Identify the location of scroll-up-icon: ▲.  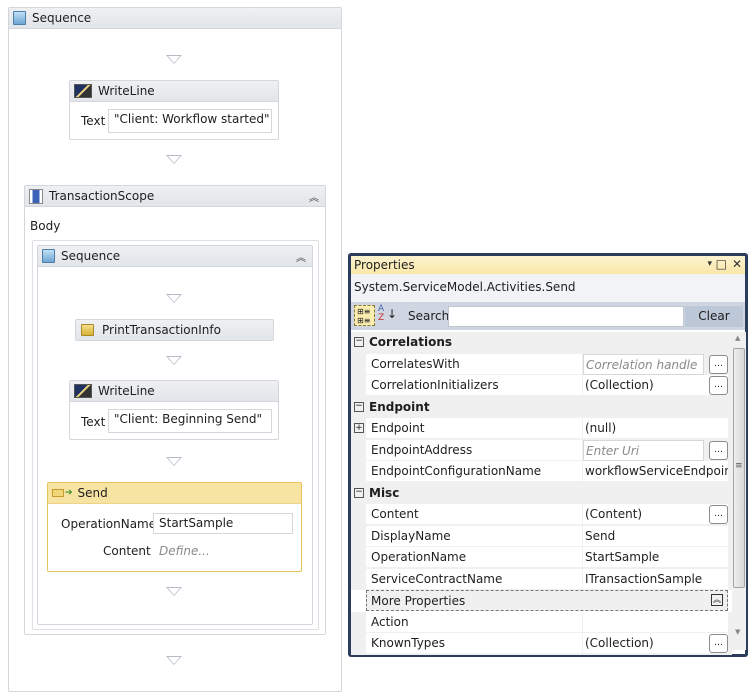
(737, 338).